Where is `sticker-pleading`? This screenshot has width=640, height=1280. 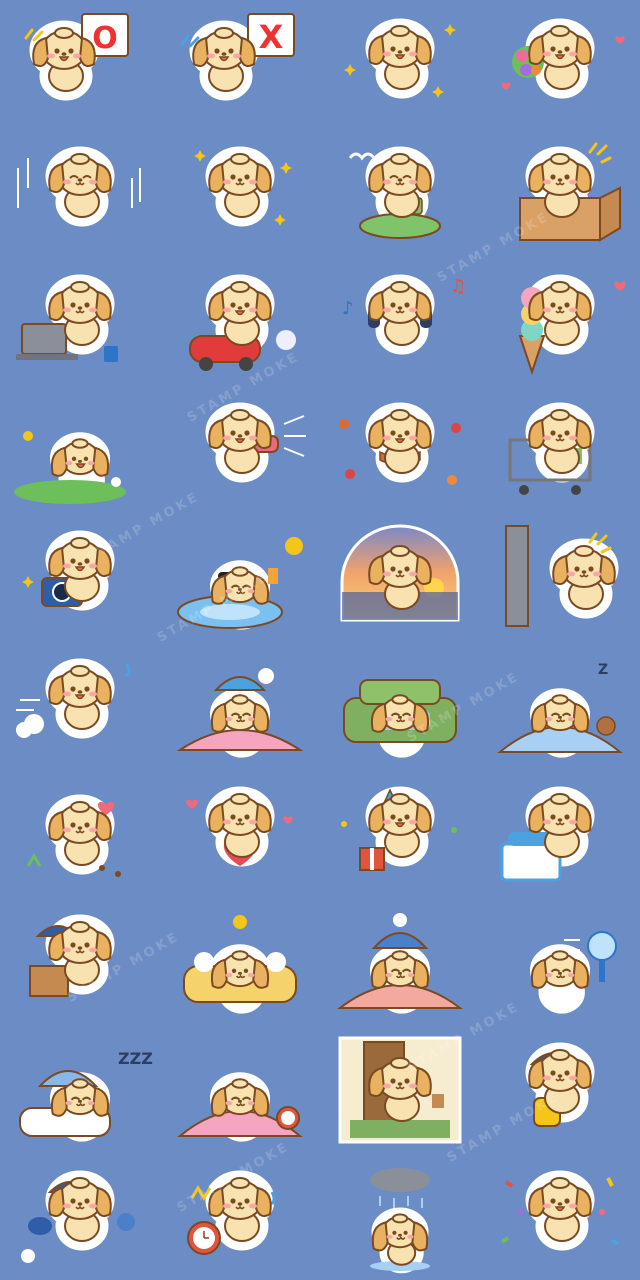
sticker-pleading is located at coordinates (240, 192).